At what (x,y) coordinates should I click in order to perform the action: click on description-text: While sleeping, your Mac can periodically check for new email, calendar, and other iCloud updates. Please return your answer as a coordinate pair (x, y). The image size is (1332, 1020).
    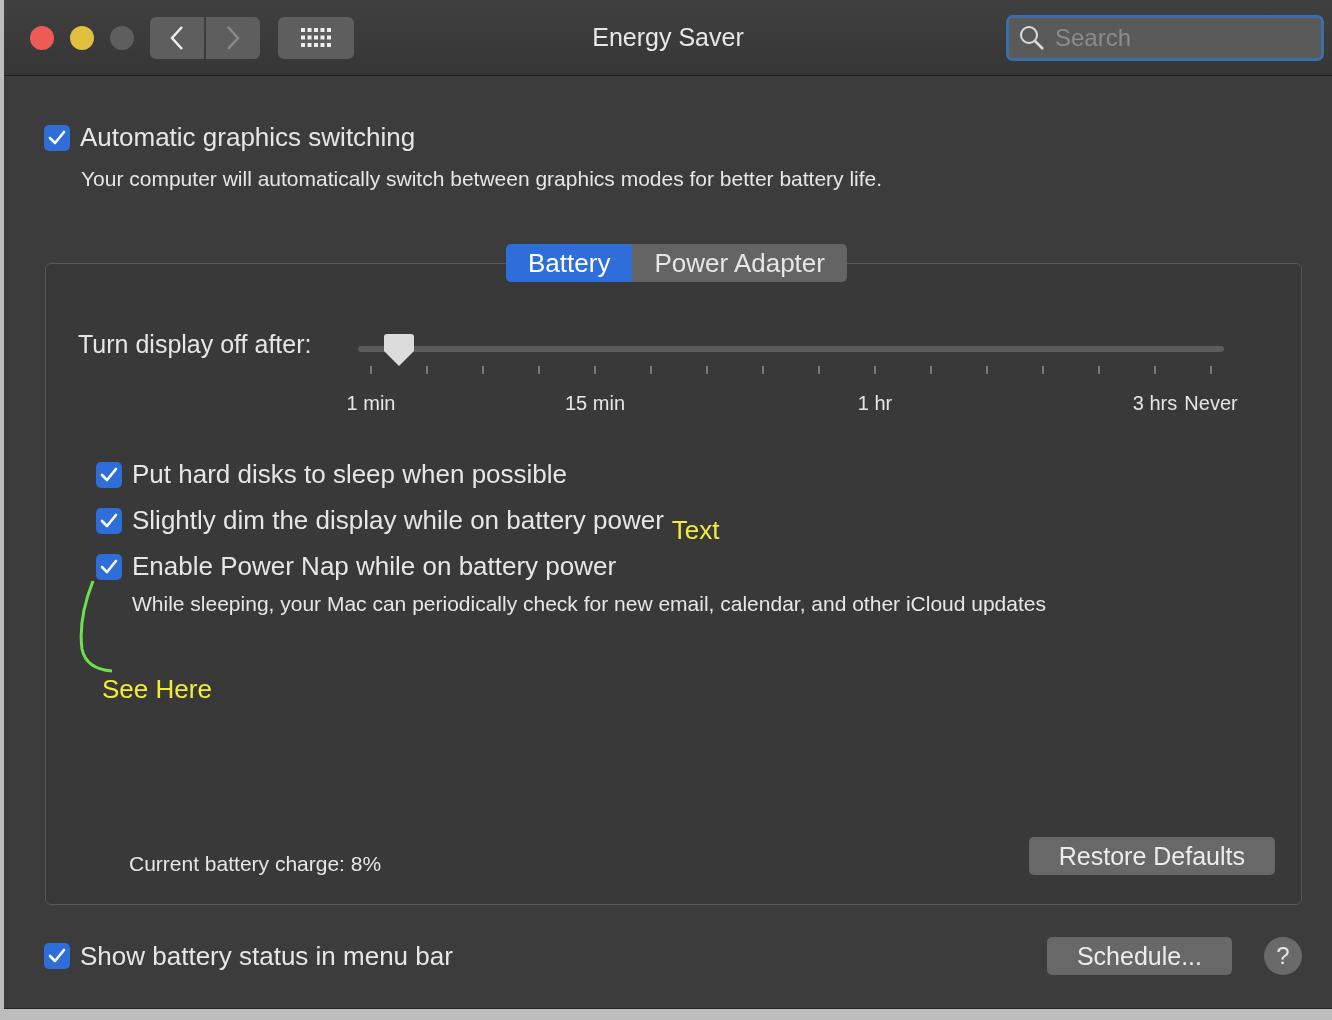
    Looking at the image, I should click on (589, 604).